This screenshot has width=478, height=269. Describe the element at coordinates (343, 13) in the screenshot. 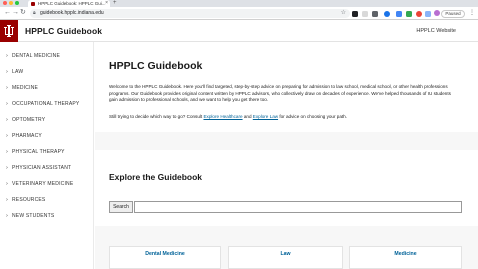

I see `star-icon: ☆` at that location.